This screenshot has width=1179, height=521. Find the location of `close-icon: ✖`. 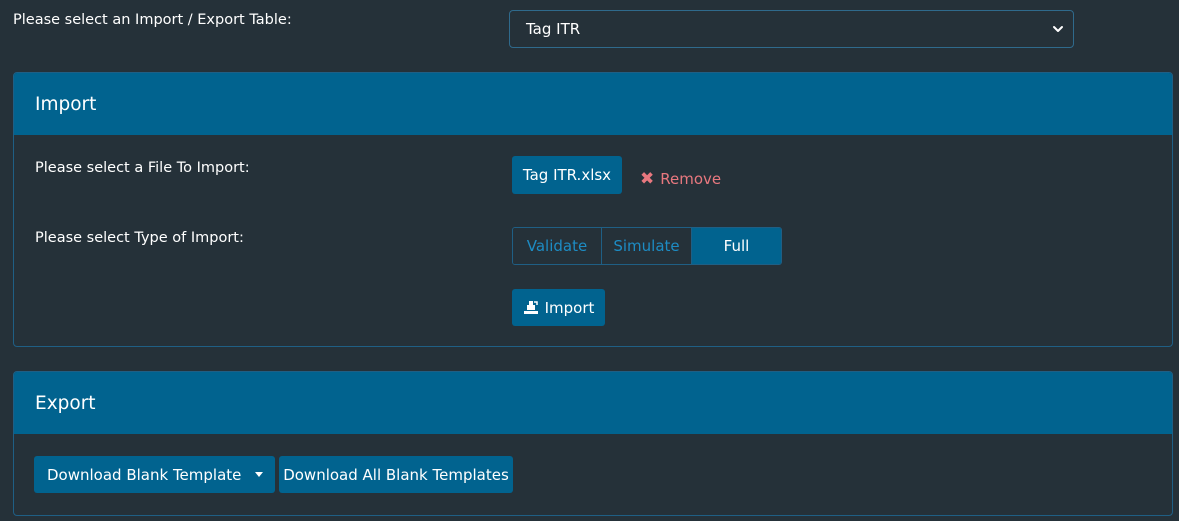

close-icon: ✖ is located at coordinates (647, 178).